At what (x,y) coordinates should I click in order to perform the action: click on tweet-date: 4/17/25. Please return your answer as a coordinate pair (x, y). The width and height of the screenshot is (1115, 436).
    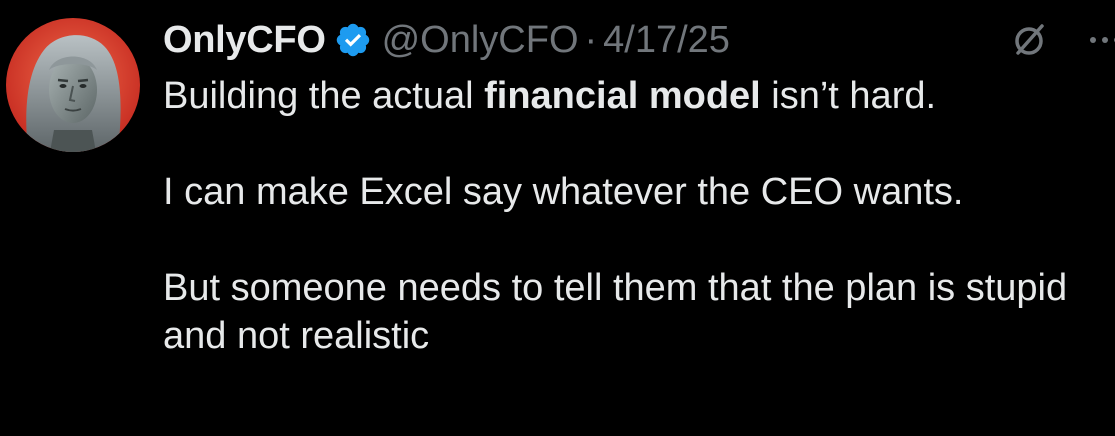
    Looking at the image, I should click on (666, 40).